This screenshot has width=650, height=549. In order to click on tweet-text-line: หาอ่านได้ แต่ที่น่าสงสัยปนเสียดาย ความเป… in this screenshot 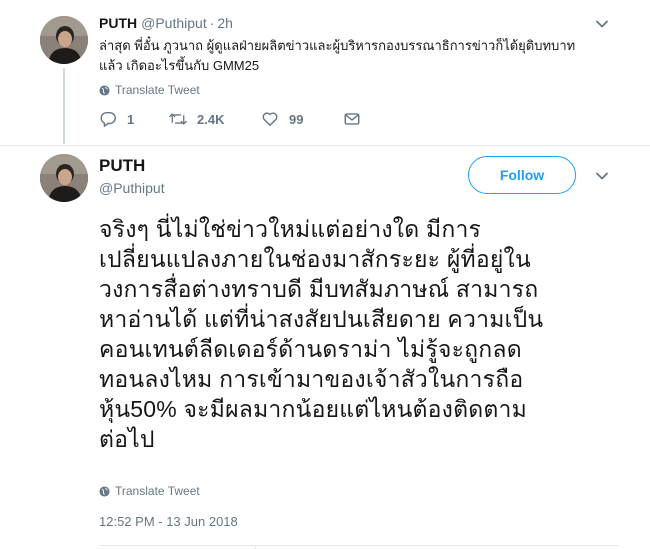, I will do `click(321, 319)`.